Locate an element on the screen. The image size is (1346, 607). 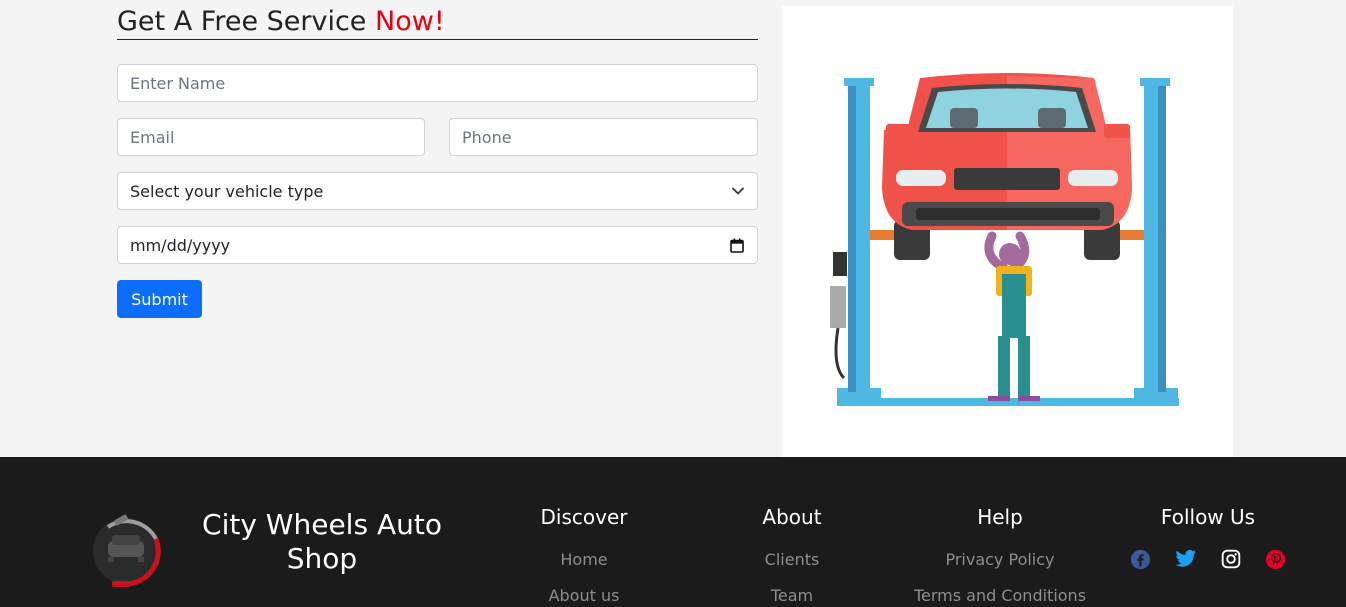
phone-input: Phone is located at coordinates (603, 137).